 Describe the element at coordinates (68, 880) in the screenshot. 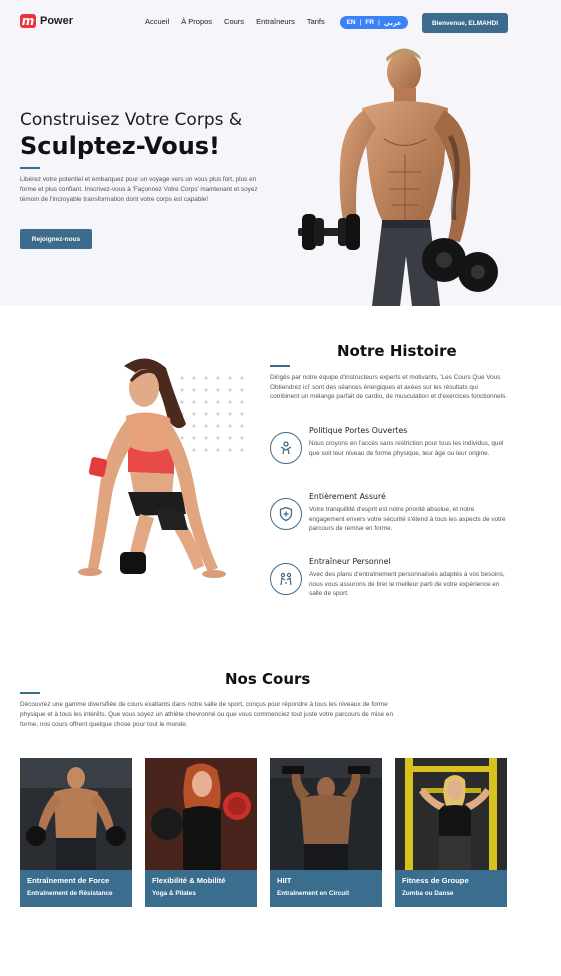

I see `course-title: Entraînement de Force` at that location.